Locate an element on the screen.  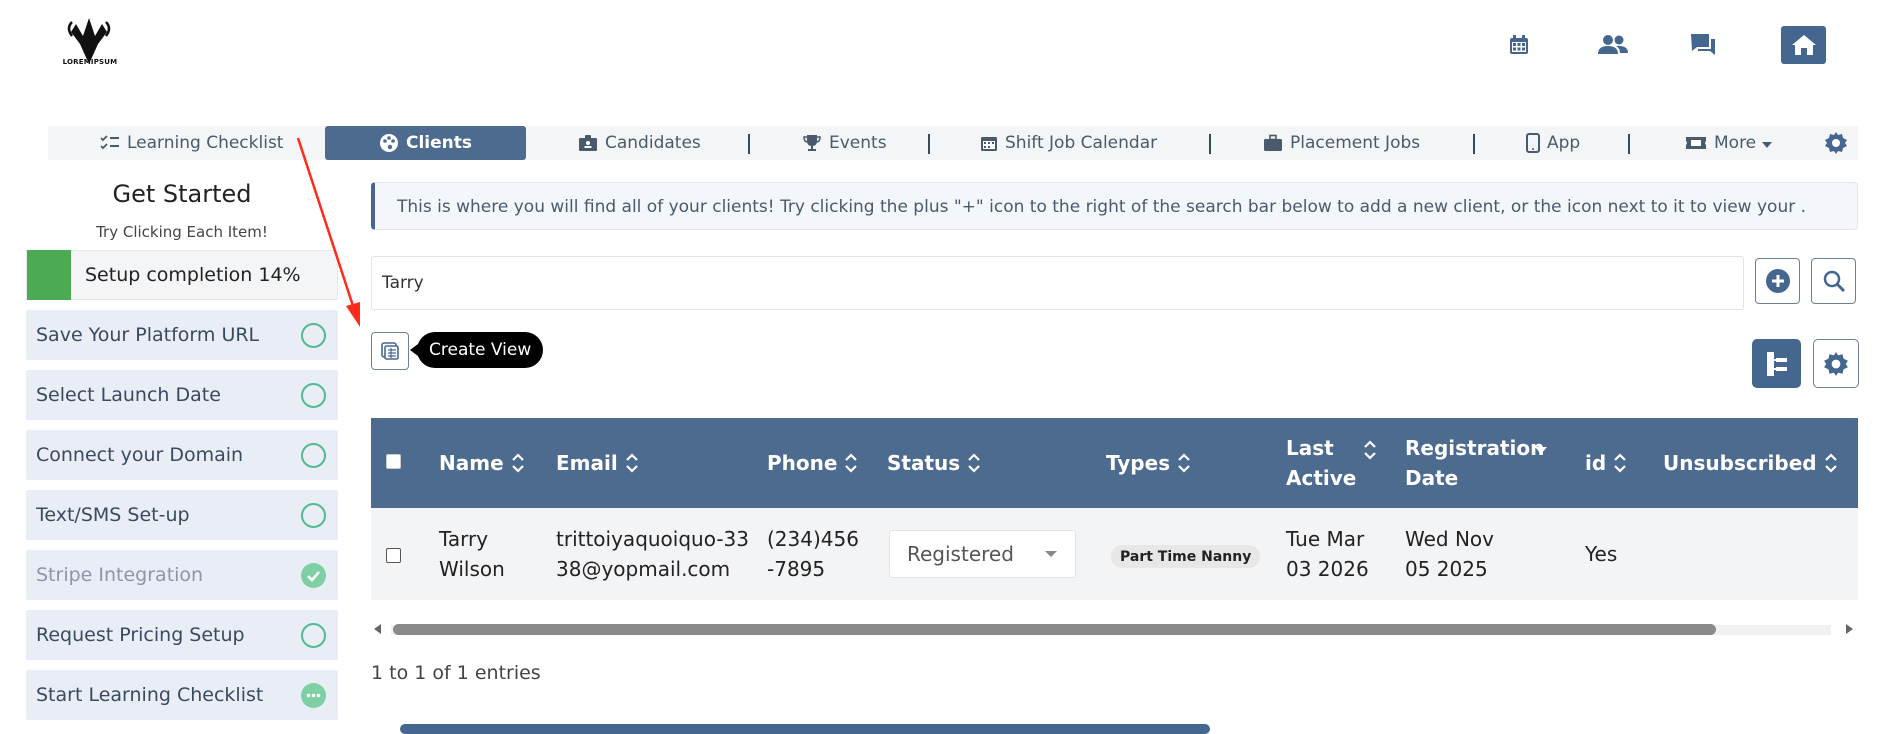
brand-logo: LOREMIPSUM is located at coordinates (89, 44).